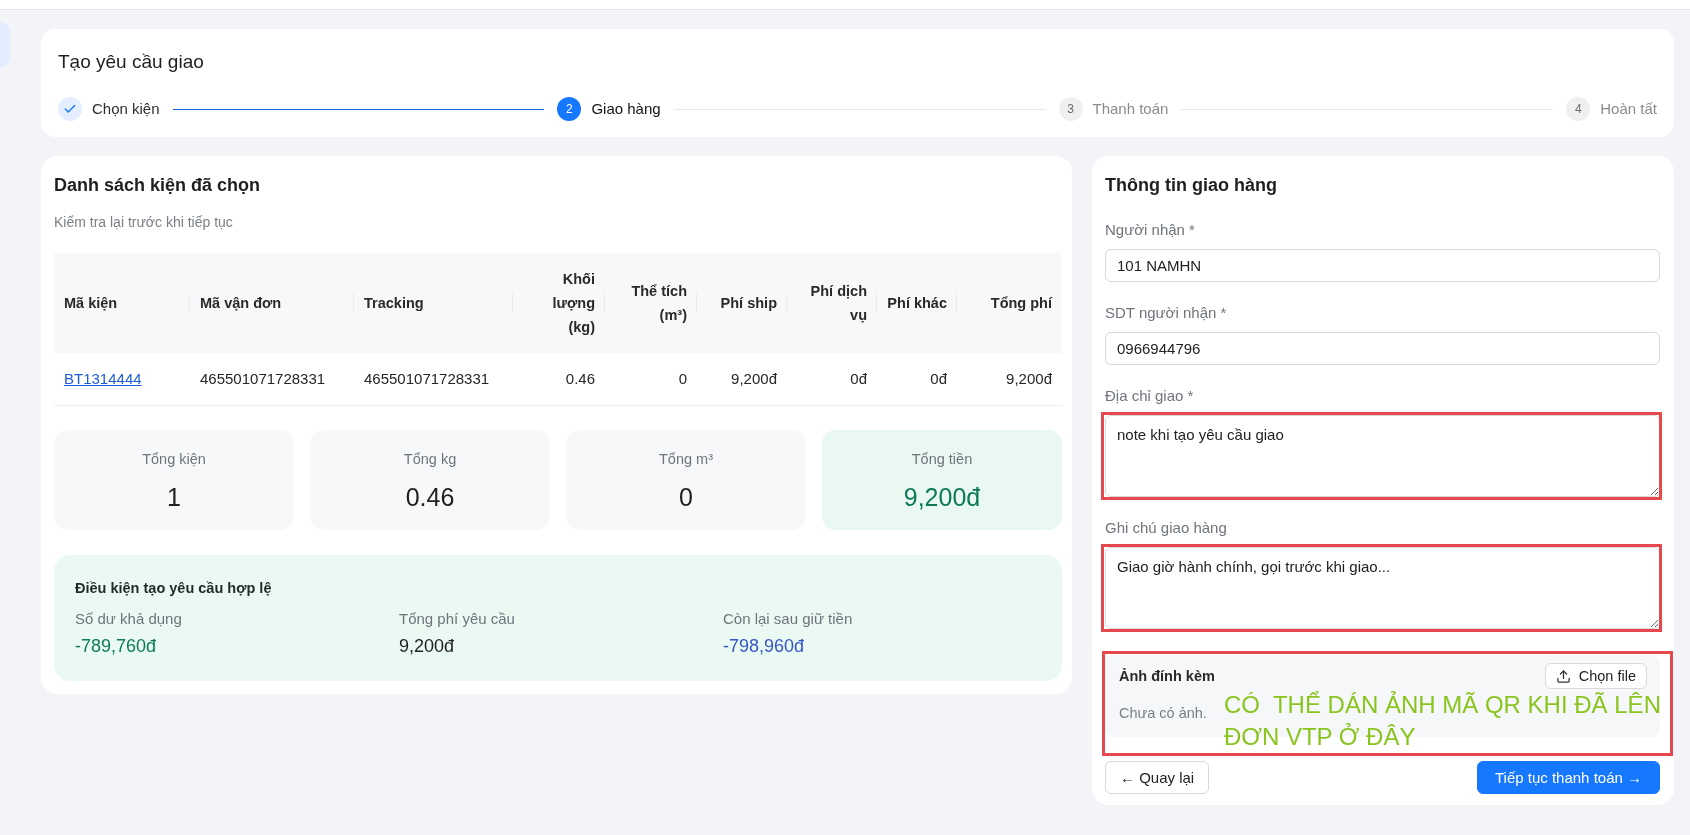  Describe the element at coordinates (457, 618) in the screenshot. I see `condition-label: Tổng phí yêu cầu` at that location.